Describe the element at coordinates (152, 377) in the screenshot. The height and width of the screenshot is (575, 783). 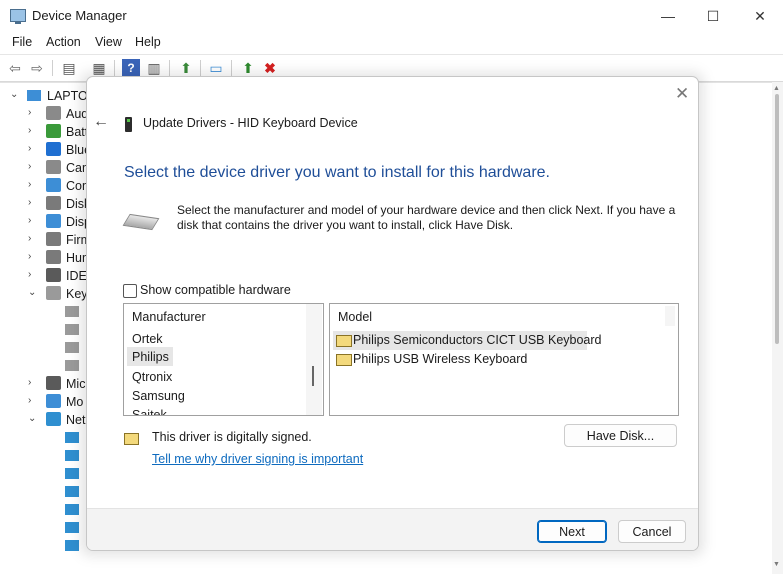
I see `manufacturer-item: Qtronix` at that location.